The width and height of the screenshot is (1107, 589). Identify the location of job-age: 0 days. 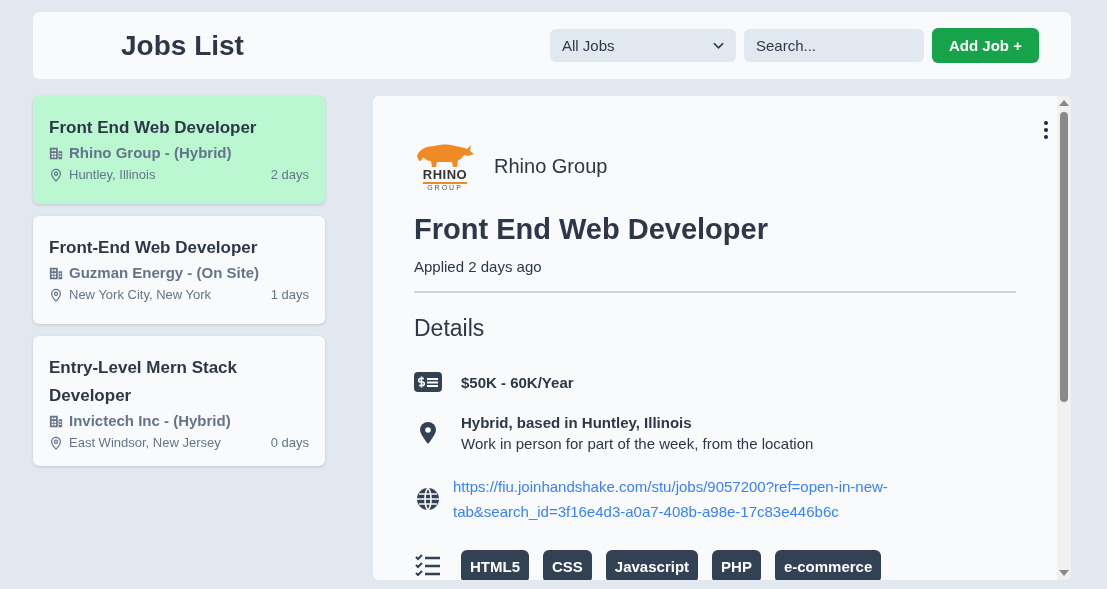
(289, 442).